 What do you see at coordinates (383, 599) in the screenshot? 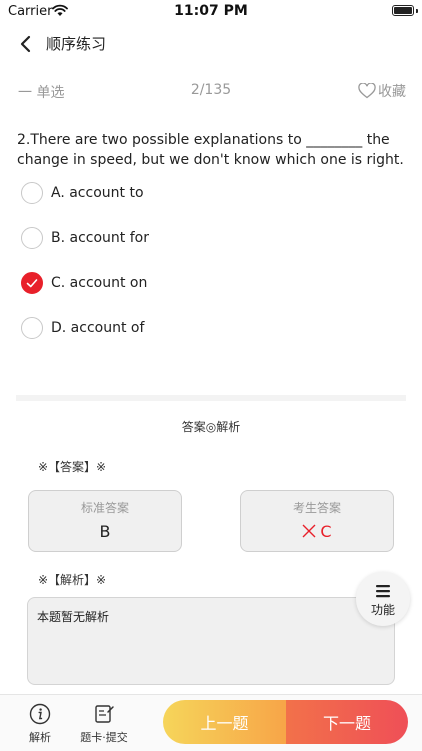
I see `function-button: 功能` at bounding box center [383, 599].